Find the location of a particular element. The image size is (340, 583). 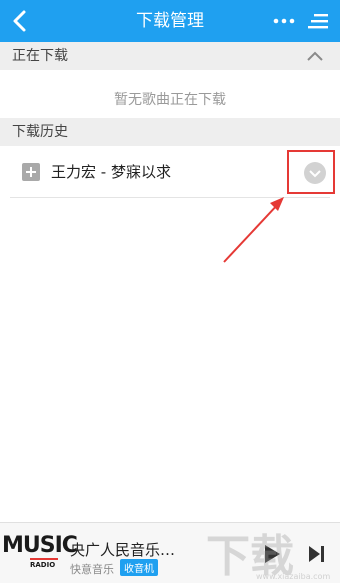

more-horizontal-icon is located at coordinates (284, 21).